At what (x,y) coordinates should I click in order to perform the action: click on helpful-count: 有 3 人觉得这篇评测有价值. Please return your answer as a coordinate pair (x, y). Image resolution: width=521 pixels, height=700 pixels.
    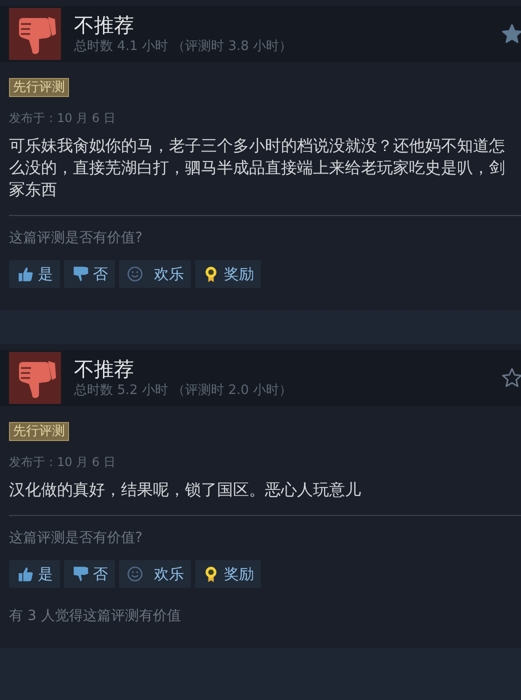
    Looking at the image, I should click on (95, 616).